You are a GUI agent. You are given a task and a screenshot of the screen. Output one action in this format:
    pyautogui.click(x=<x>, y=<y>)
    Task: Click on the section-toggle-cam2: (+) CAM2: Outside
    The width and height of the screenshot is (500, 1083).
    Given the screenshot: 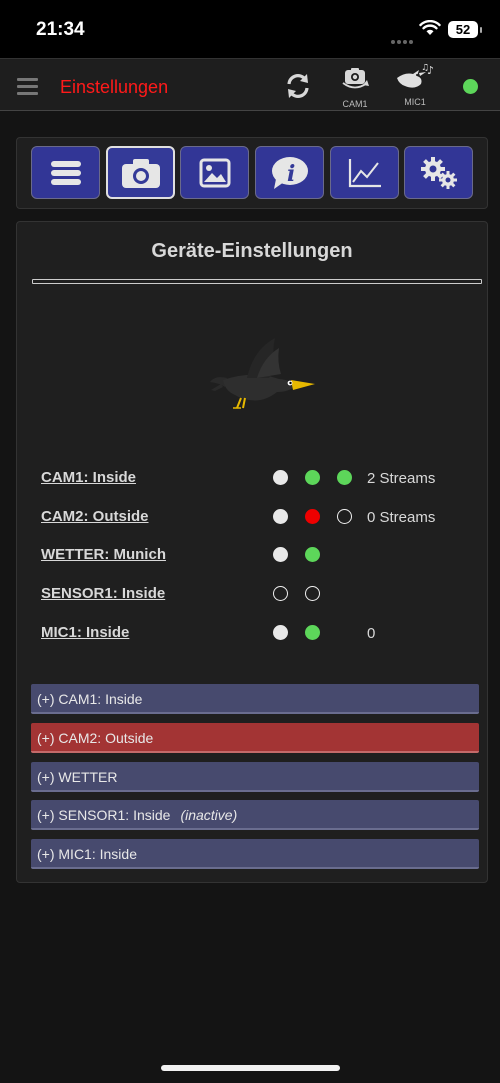 What is the action you would take?
    pyautogui.click(x=255, y=738)
    